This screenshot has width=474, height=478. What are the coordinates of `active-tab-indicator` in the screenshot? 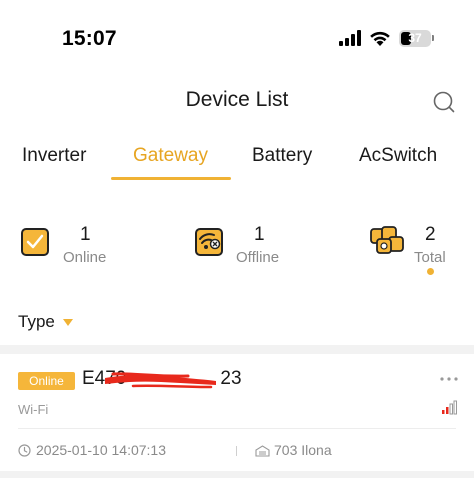 It's located at (171, 178).